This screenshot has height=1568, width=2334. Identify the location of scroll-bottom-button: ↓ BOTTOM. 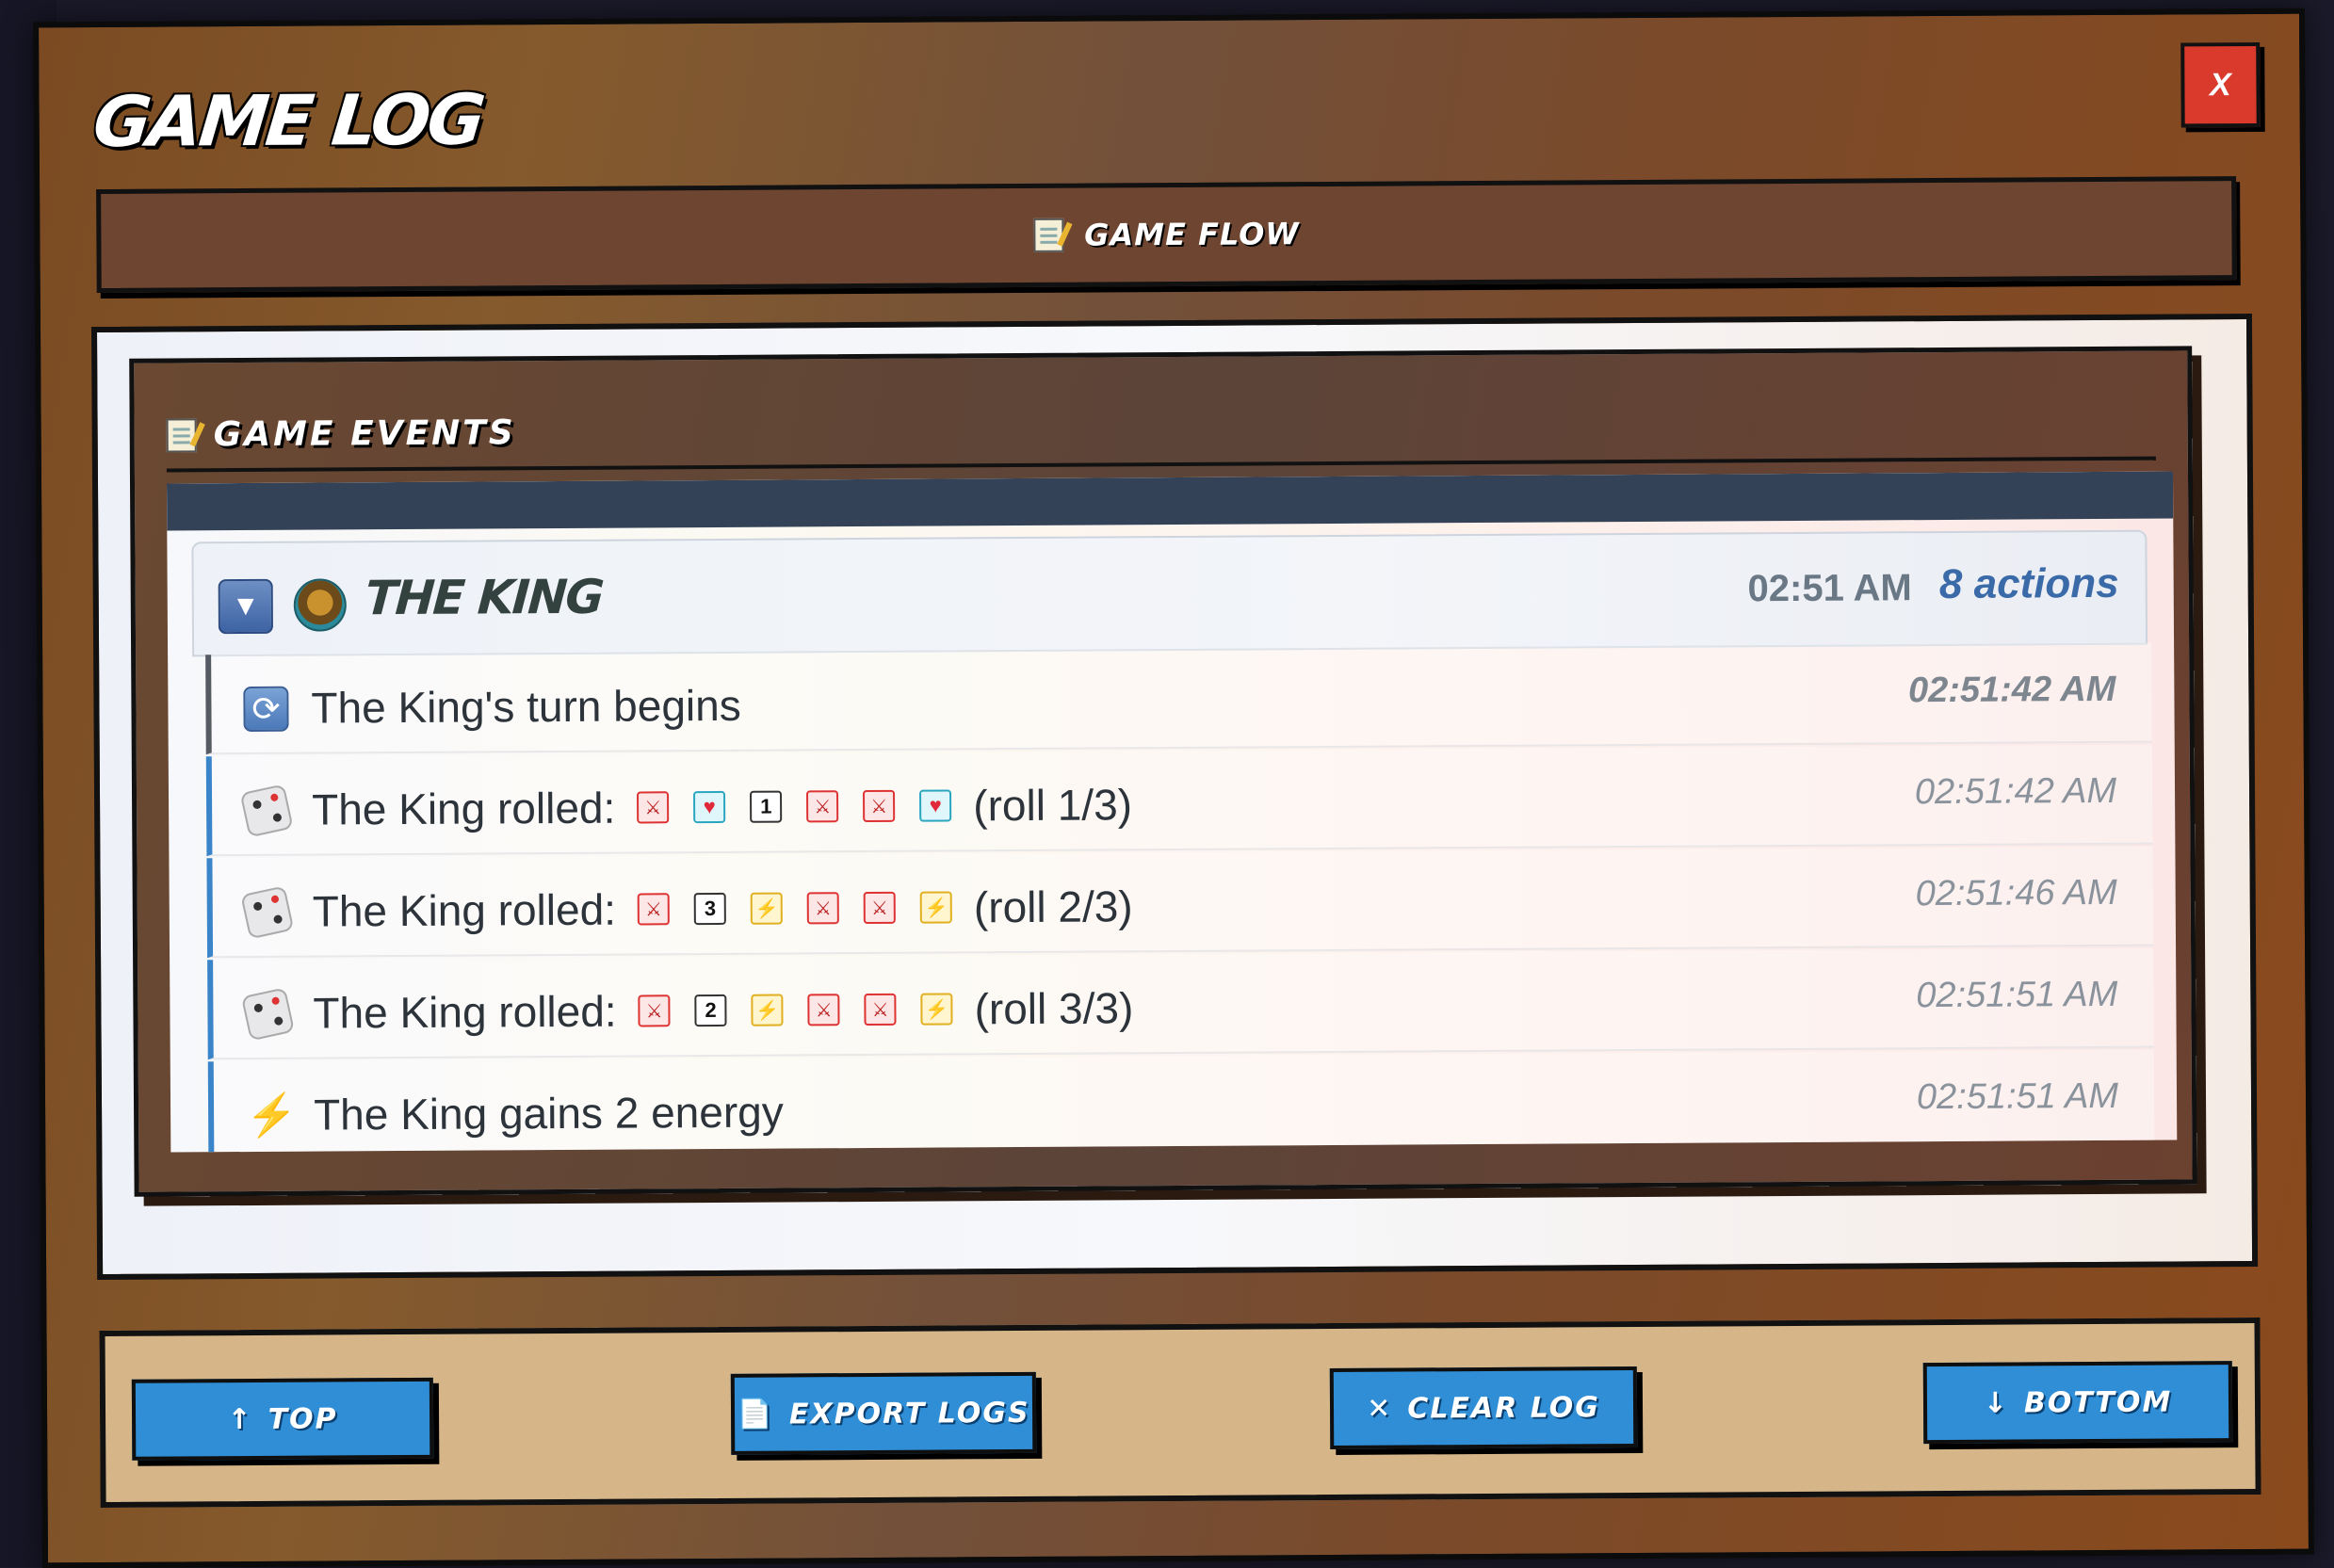
(2077, 1403).